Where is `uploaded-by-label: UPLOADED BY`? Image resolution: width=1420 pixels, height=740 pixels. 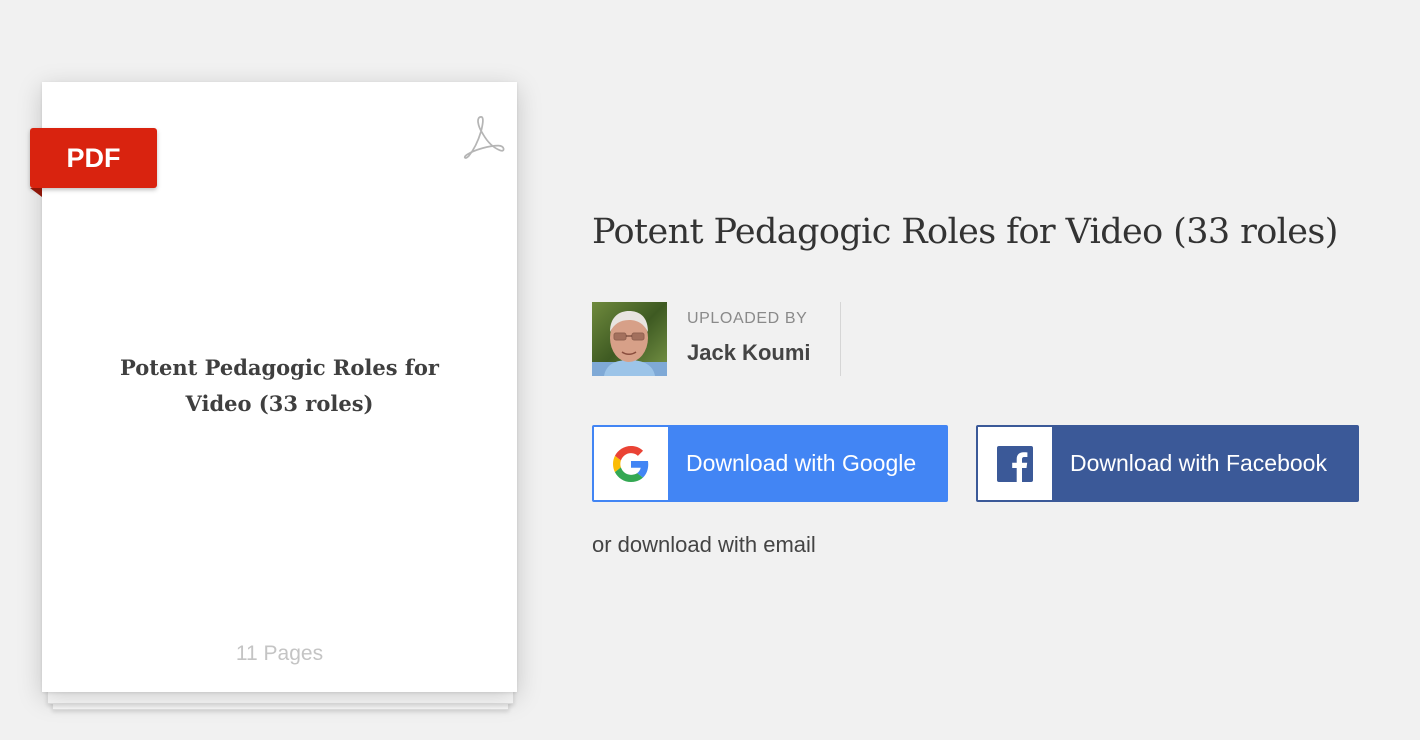
uploaded-by-label: UPLOADED BY is located at coordinates (747, 318).